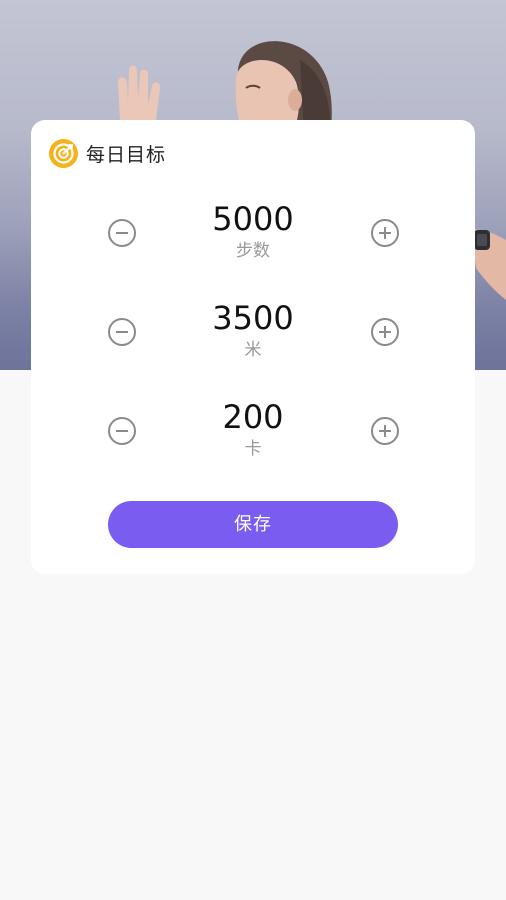 This screenshot has height=900, width=506. I want to click on goal-row-calories: 200 卡, so click(253, 432).